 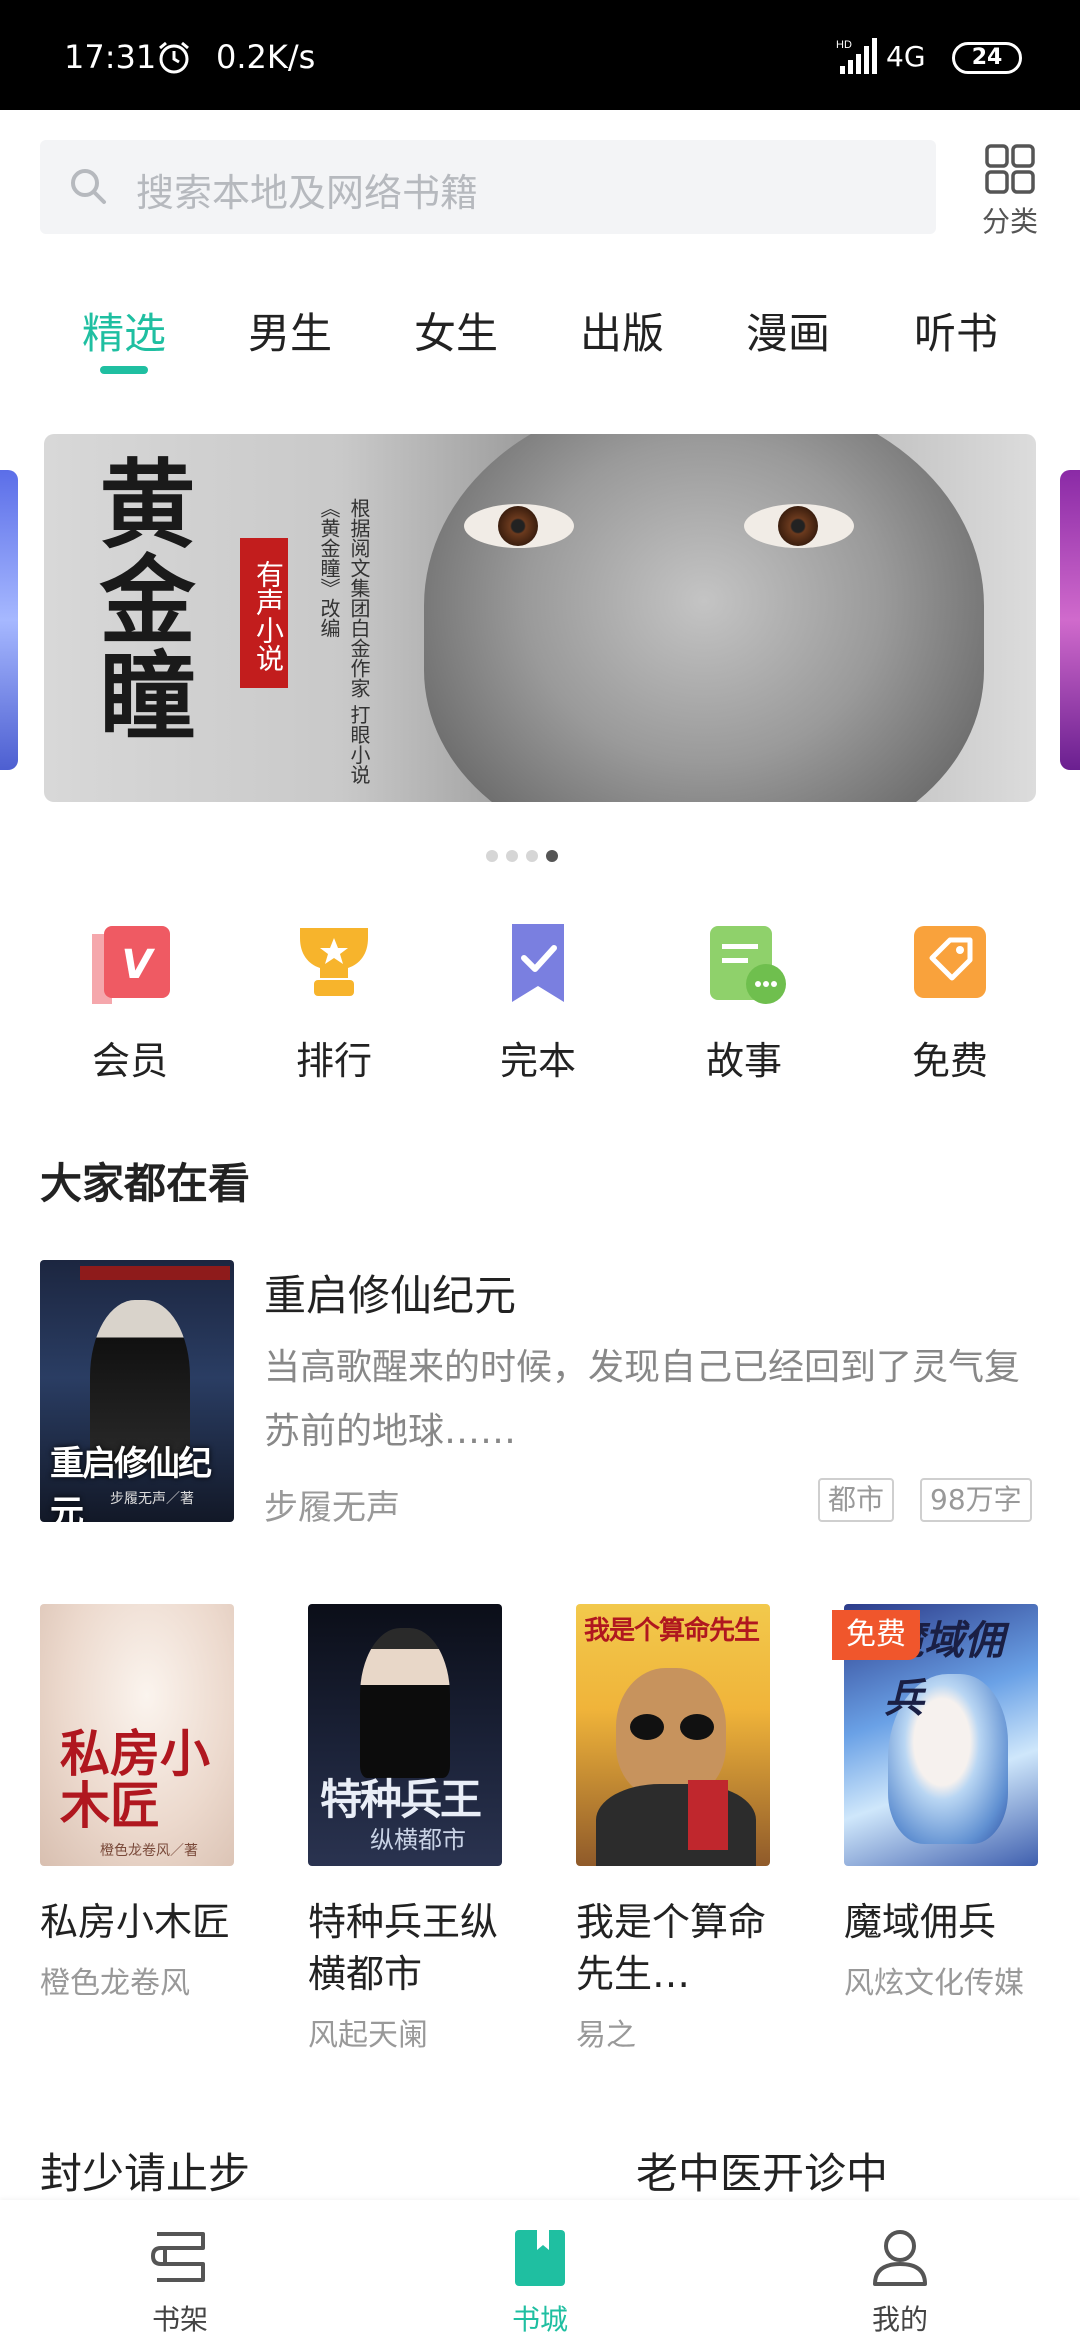 I want to click on cover-author: 步履无声／著, so click(x=152, y=1499).